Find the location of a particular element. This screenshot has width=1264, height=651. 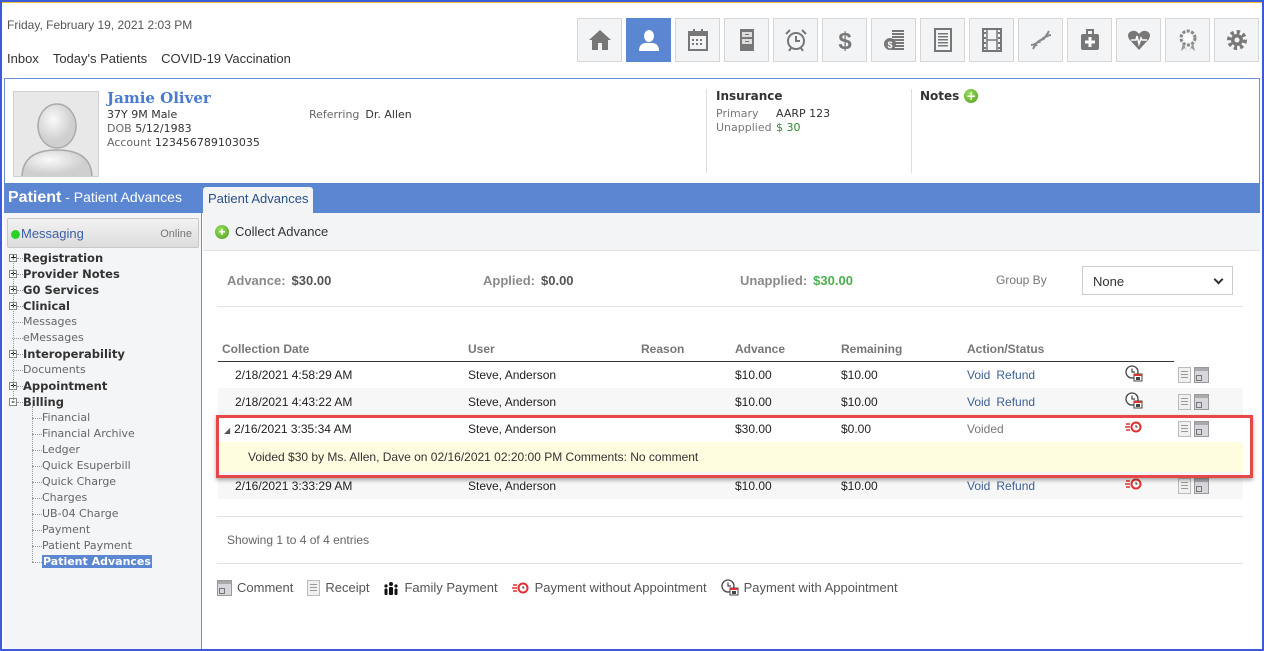

billing-button: $ is located at coordinates (844, 40).